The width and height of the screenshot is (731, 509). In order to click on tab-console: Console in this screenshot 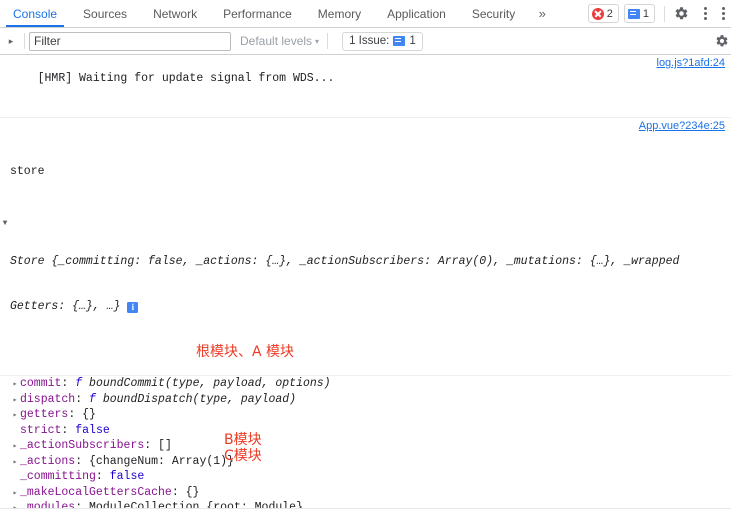, I will do `click(35, 13)`.